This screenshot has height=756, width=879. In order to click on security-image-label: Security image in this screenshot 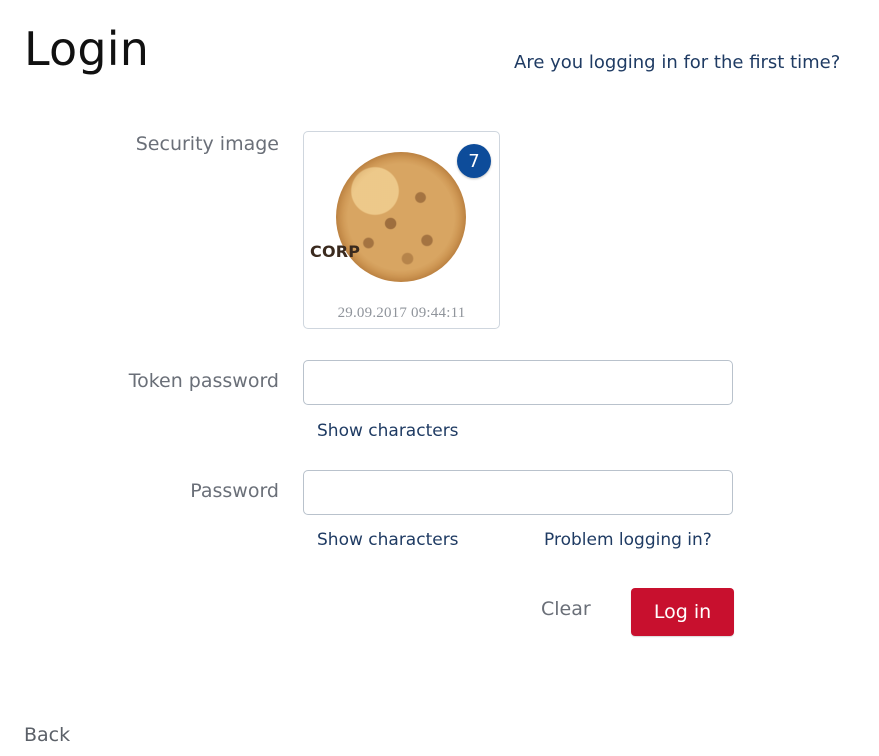, I will do `click(207, 144)`.